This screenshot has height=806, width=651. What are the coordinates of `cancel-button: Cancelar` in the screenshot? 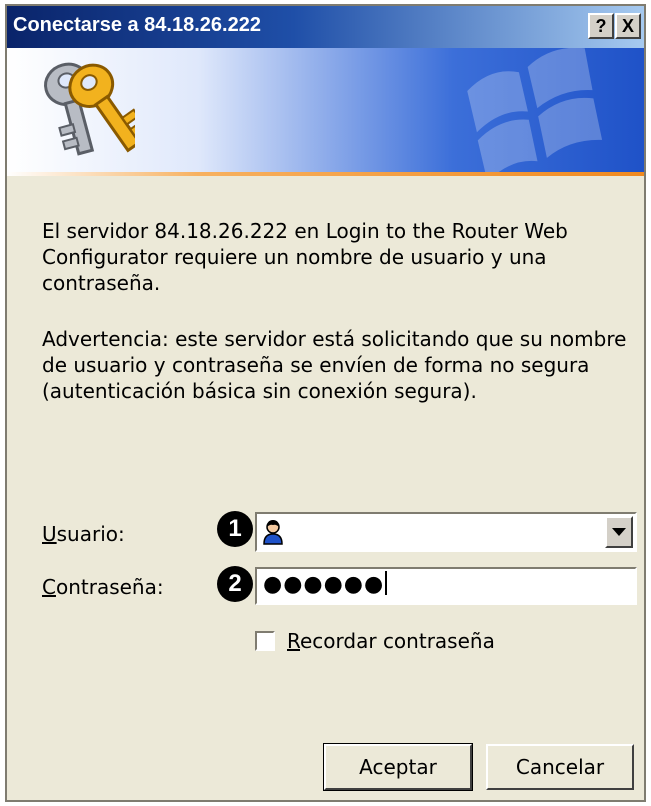 It's located at (560, 767).